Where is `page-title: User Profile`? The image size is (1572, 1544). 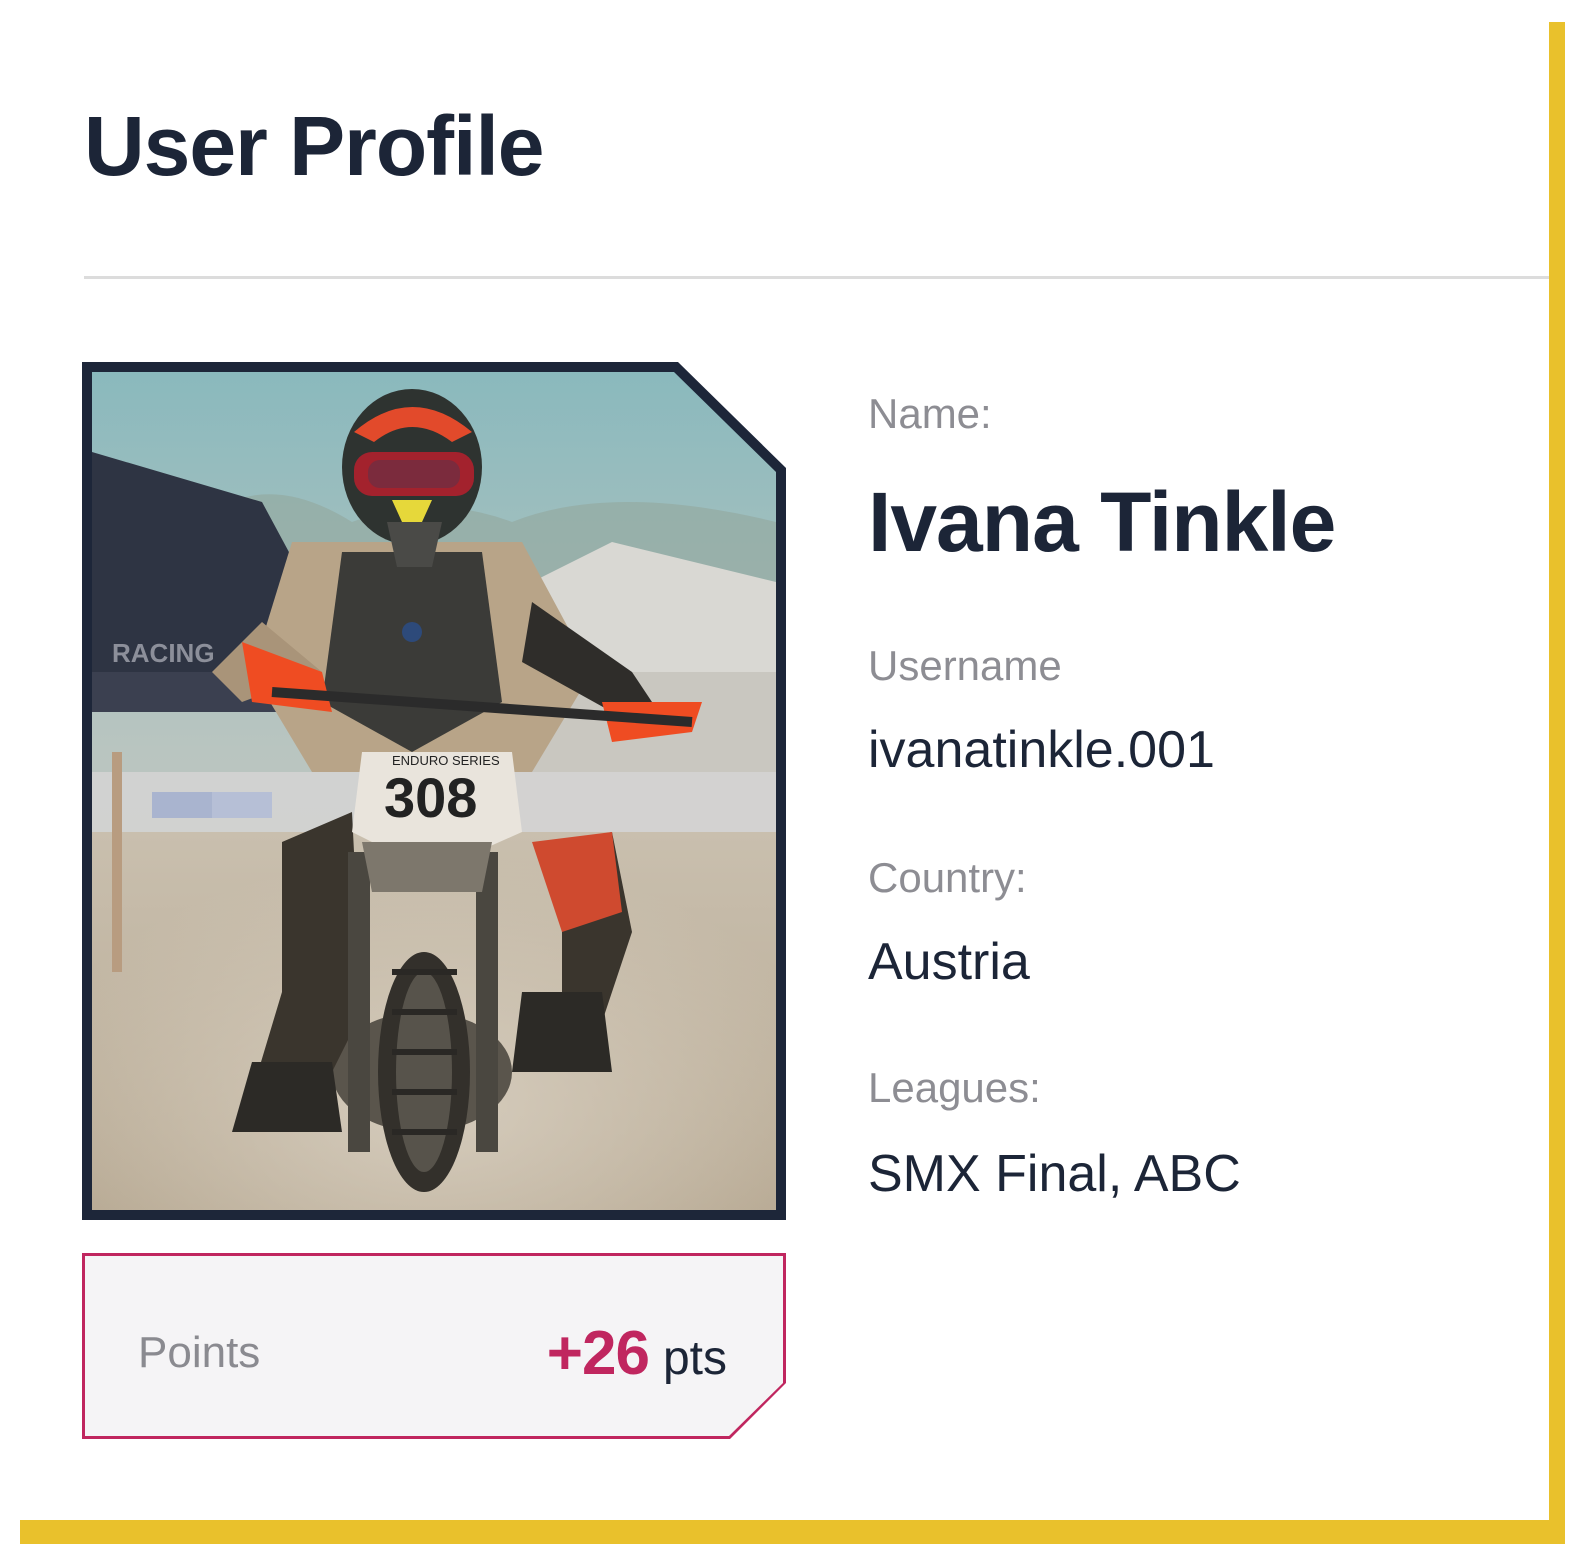
page-title: User Profile is located at coordinates (314, 146).